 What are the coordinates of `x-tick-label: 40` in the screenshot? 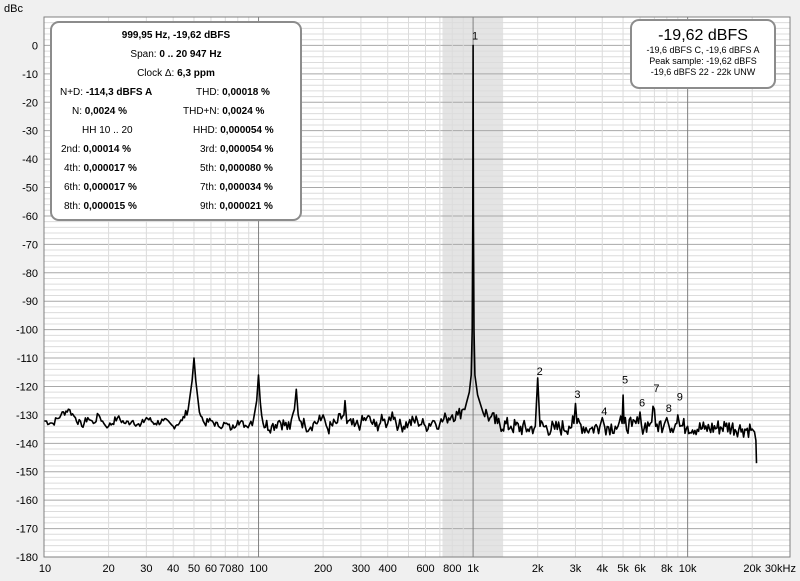 It's located at (173, 569).